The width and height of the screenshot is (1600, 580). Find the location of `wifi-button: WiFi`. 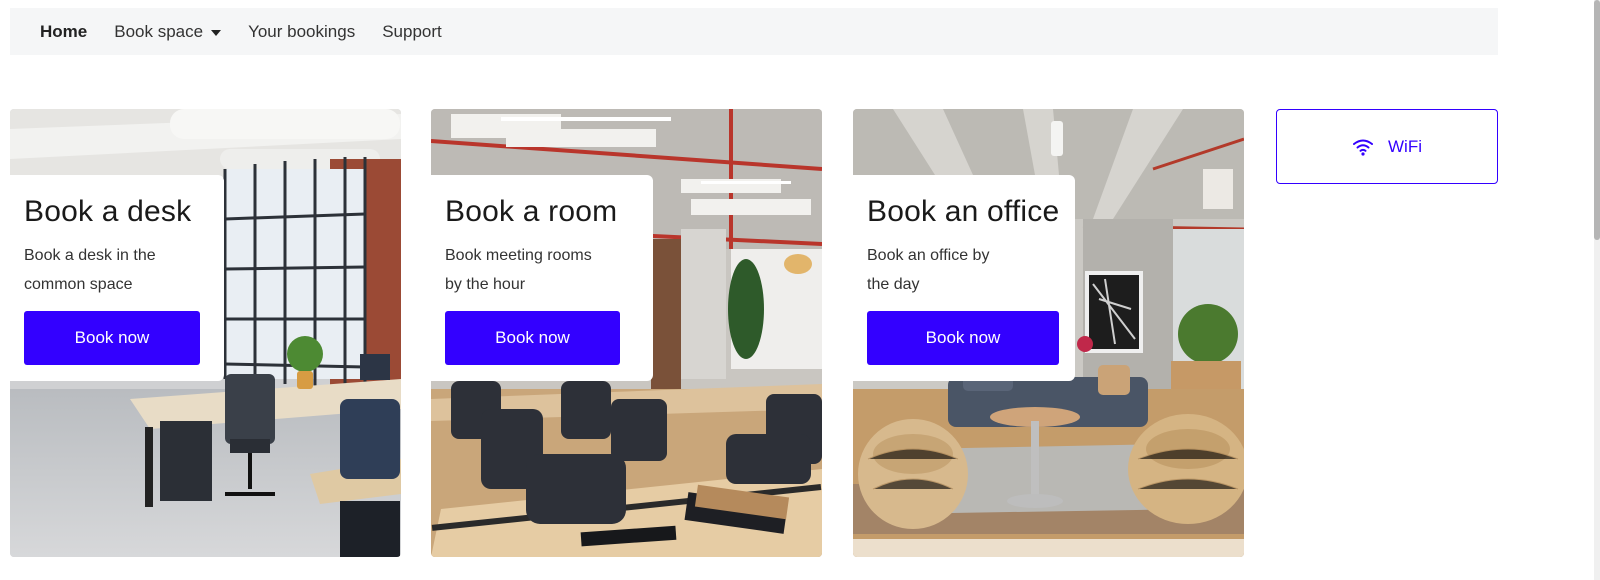

wifi-button: WiFi is located at coordinates (1387, 146).